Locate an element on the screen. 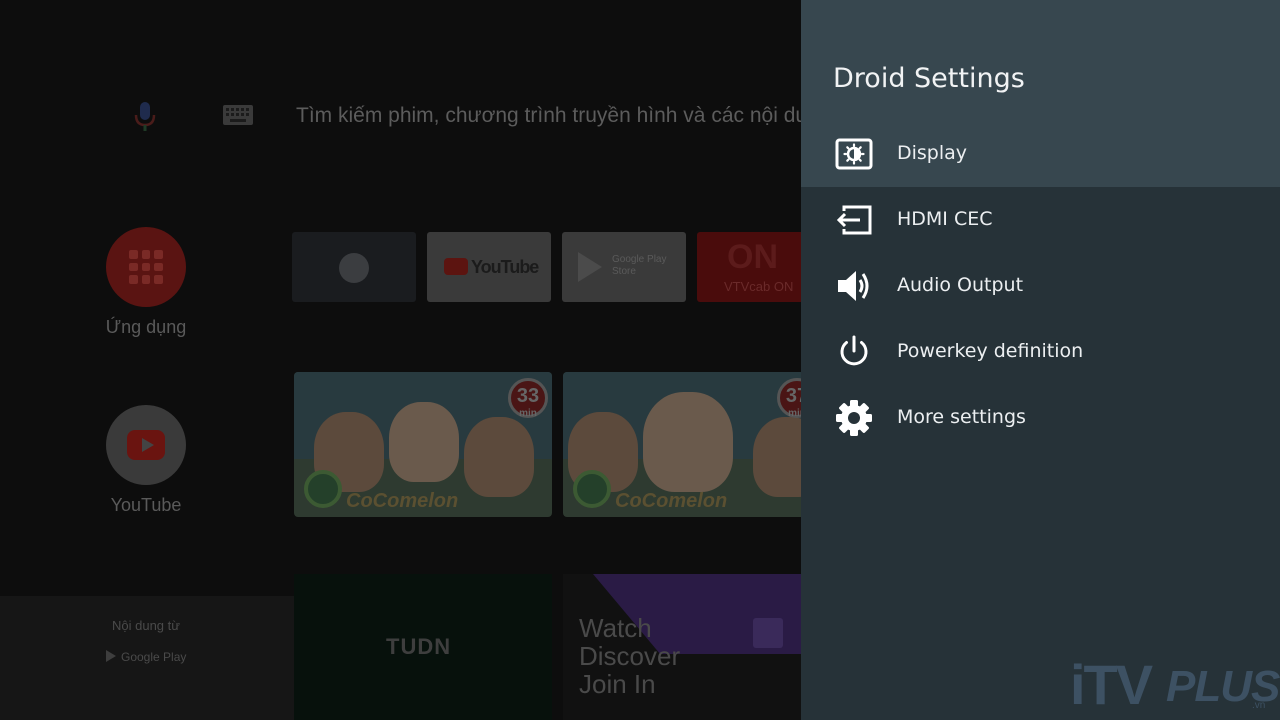  settings-header: Droid Settings is located at coordinates (1040, 61).